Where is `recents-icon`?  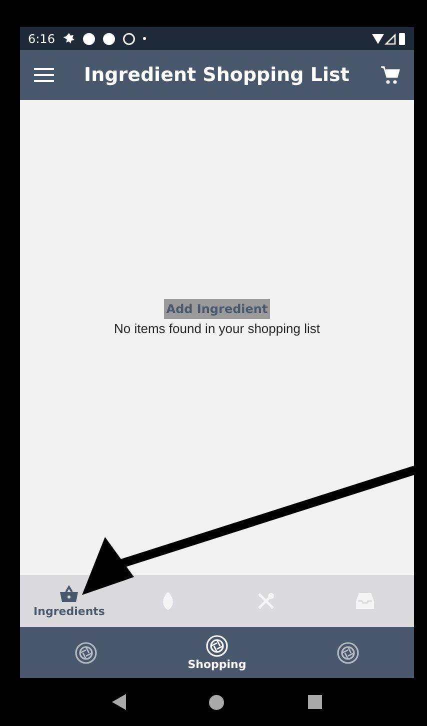
recents-icon is located at coordinates (315, 702).